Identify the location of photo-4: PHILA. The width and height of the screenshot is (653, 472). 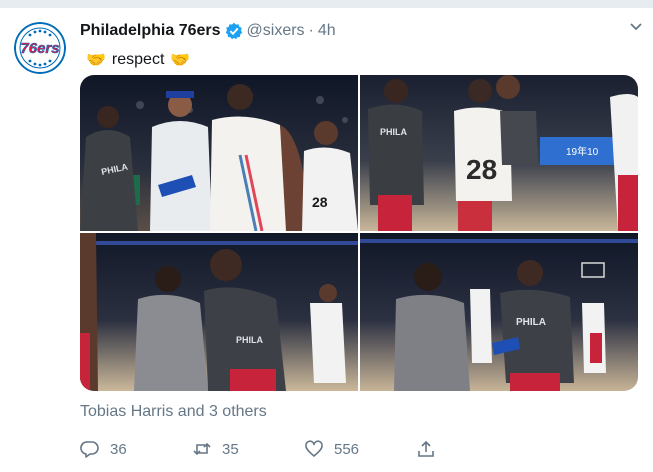
(499, 312).